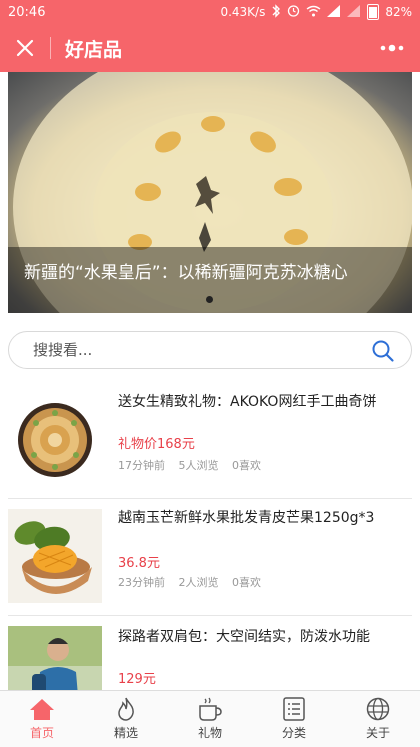 This screenshot has width=420, height=747. What do you see at coordinates (377, 733) in the screenshot?
I see `tab-label: 关于` at bounding box center [377, 733].